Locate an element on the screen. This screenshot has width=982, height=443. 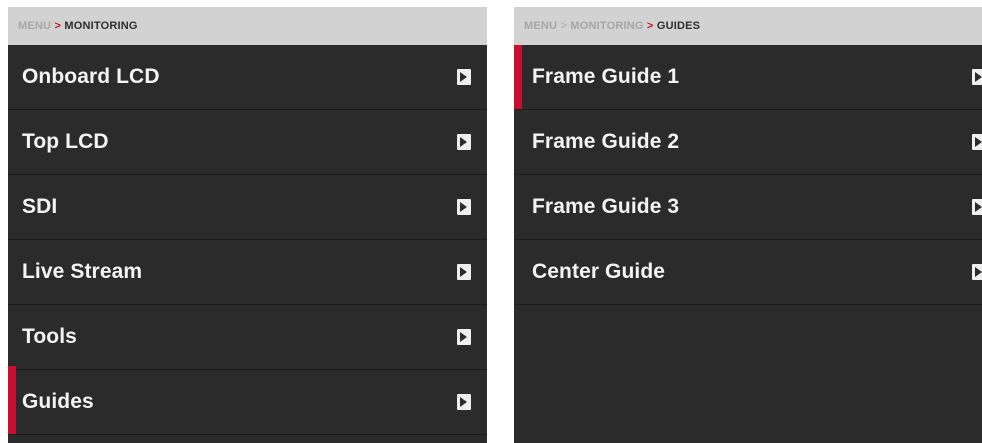
menu-item-sdi: SDI is located at coordinates (247, 207).